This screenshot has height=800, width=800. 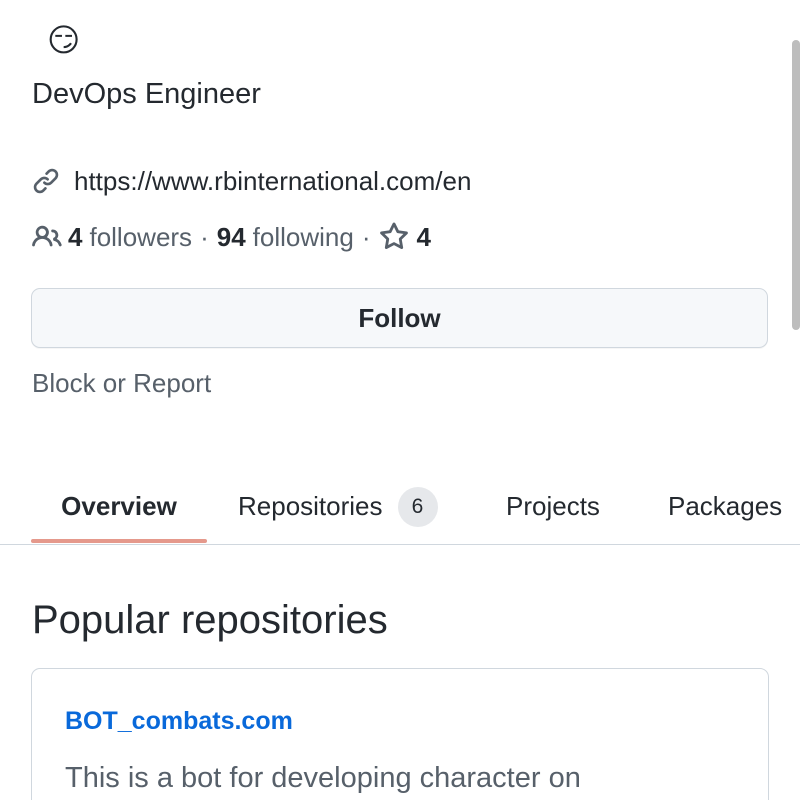 What do you see at coordinates (146, 94) in the screenshot?
I see `profile-bio: DevOps Engineer` at bounding box center [146, 94].